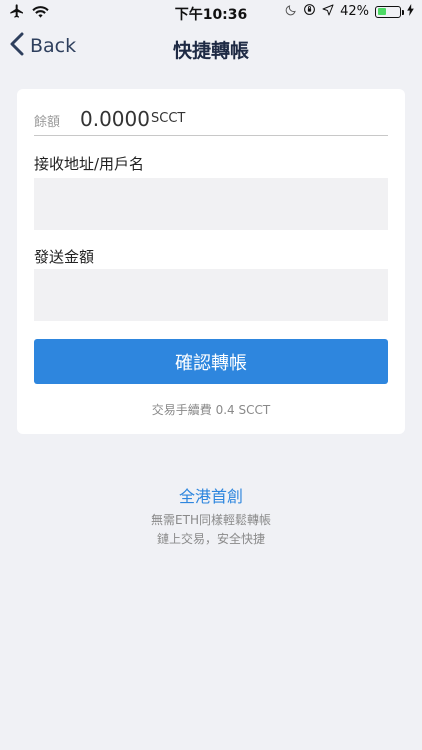 This screenshot has height=750, width=422. Describe the element at coordinates (211, 119) in the screenshot. I see `balance-row: 餘額 0.0000 SCCT` at that location.